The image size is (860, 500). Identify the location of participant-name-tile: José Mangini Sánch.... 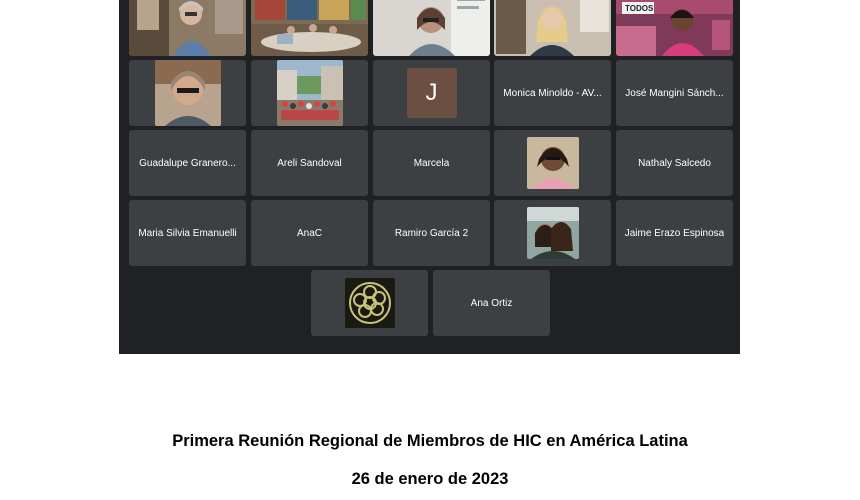
(674, 93).